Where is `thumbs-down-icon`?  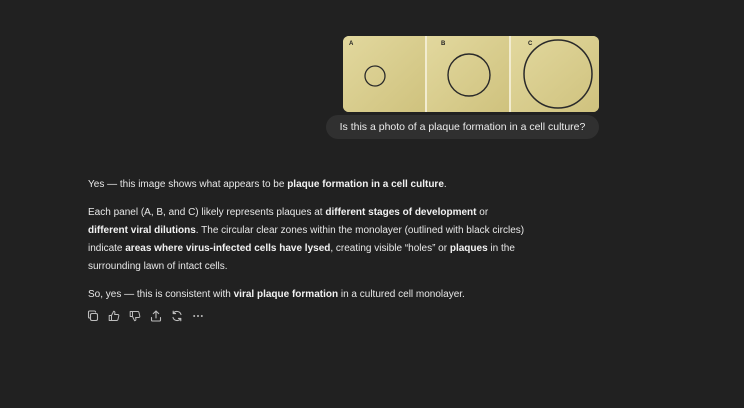
thumbs-down-icon is located at coordinates (135, 316).